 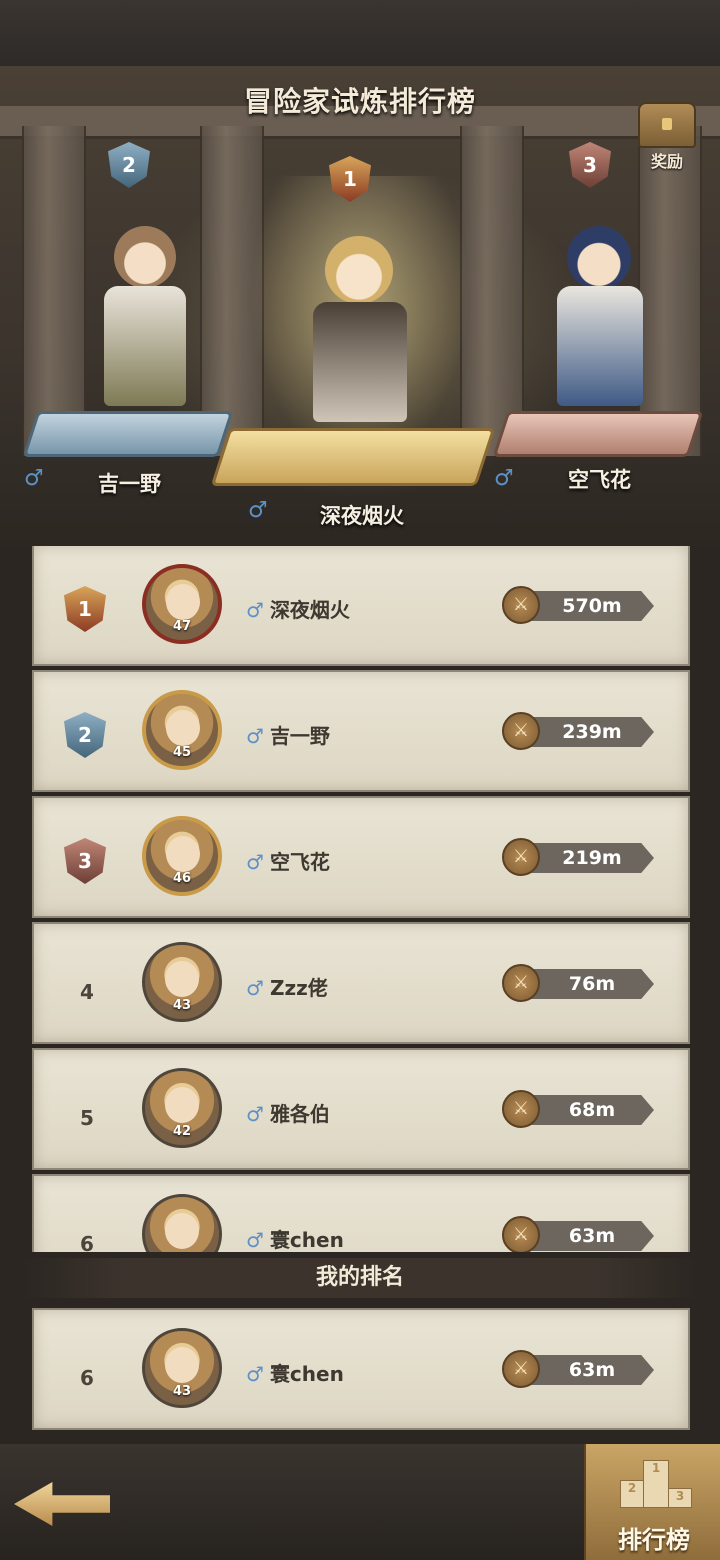 What do you see at coordinates (87, 992) in the screenshot?
I see `rank-number: 4` at bounding box center [87, 992].